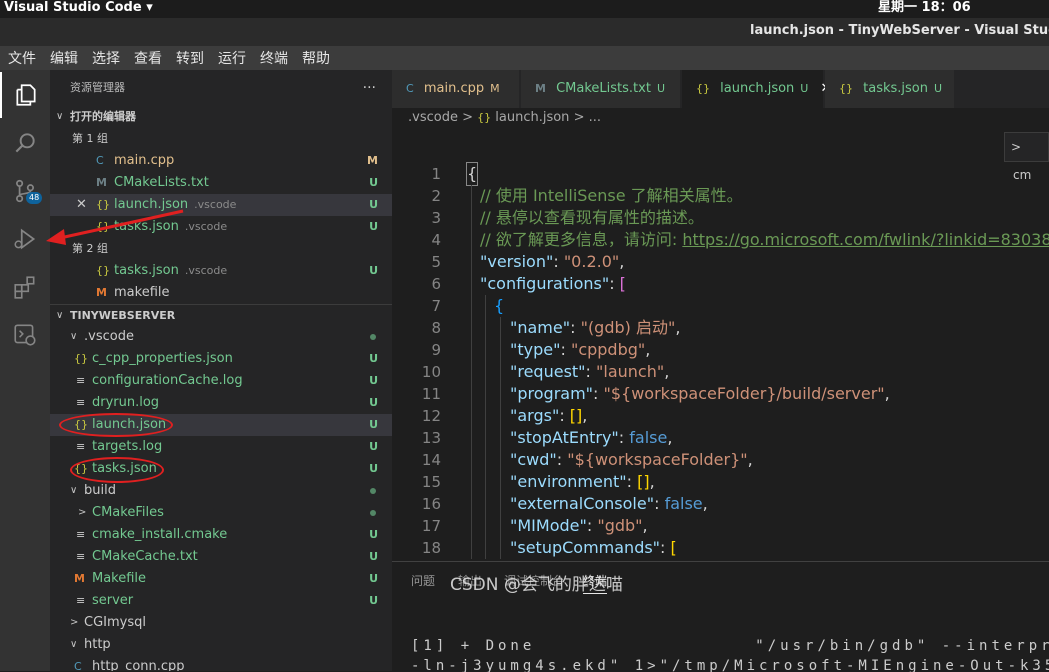 This screenshot has width=1049, height=672. I want to click on code-line: 16 "externalConsole": false,, so click(720, 504).